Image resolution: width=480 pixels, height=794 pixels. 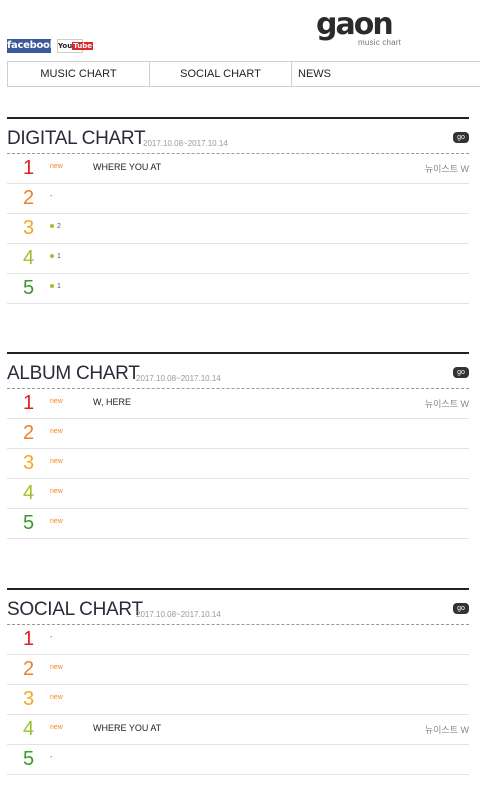 What do you see at coordinates (59, 226) in the screenshot?
I see `rank-change-value: 2` at bounding box center [59, 226].